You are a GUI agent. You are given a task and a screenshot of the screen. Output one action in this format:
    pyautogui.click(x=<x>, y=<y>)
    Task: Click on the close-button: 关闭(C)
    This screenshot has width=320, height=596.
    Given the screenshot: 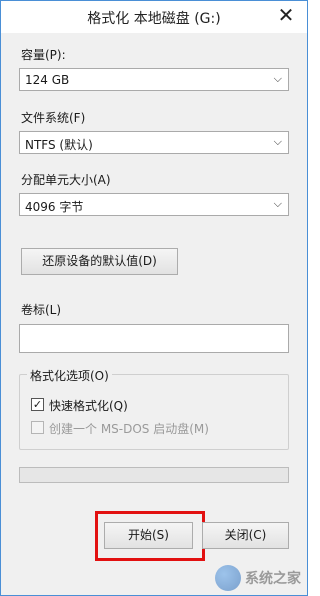 What is the action you would take?
    pyautogui.click(x=245, y=535)
    